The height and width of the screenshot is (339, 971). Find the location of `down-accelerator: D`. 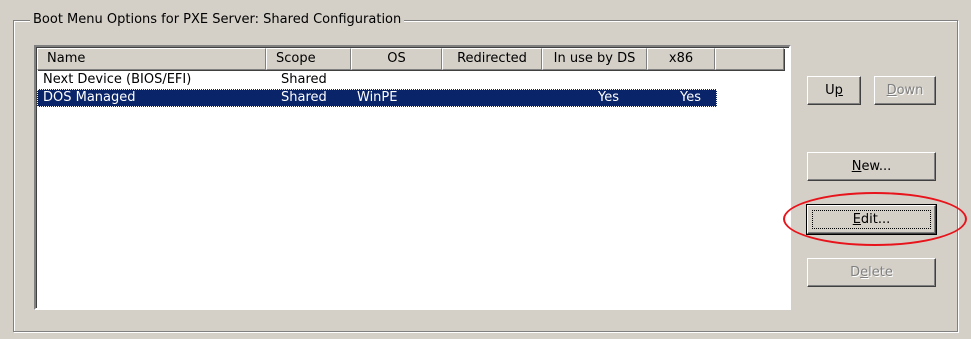

down-accelerator: D is located at coordinates (891, 90).